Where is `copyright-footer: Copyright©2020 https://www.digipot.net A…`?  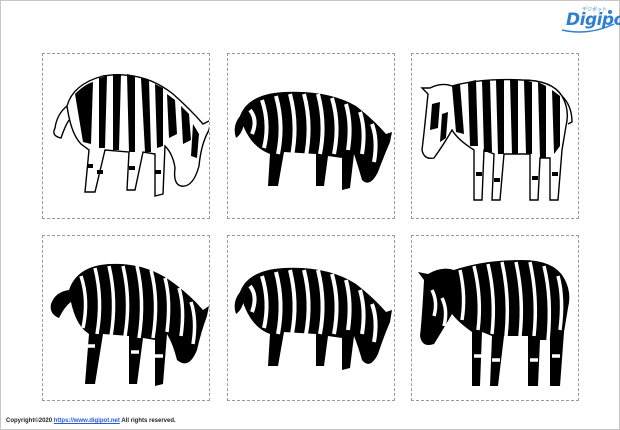
copyright-footer: Copyright©2020 https://www.digipot.net A… is located at coordinates (91, 421).